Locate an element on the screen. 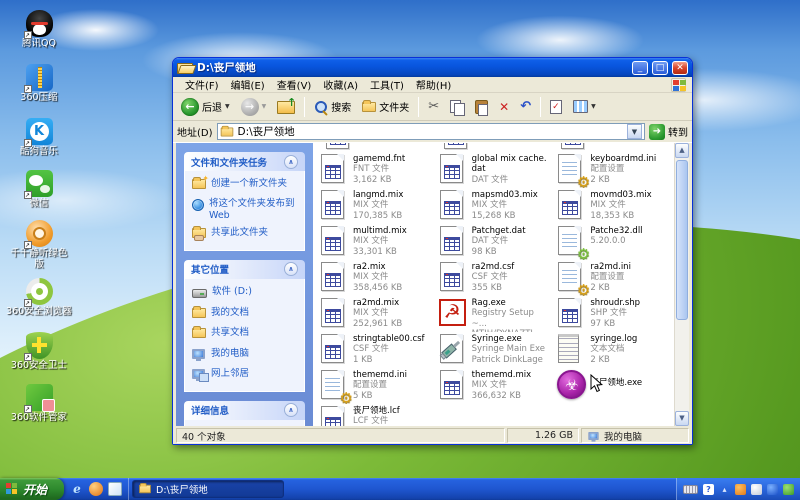 Image resolution: width=800 pixels, height=500 pixels. tray-green-icon is located at coordinates (788, 489).